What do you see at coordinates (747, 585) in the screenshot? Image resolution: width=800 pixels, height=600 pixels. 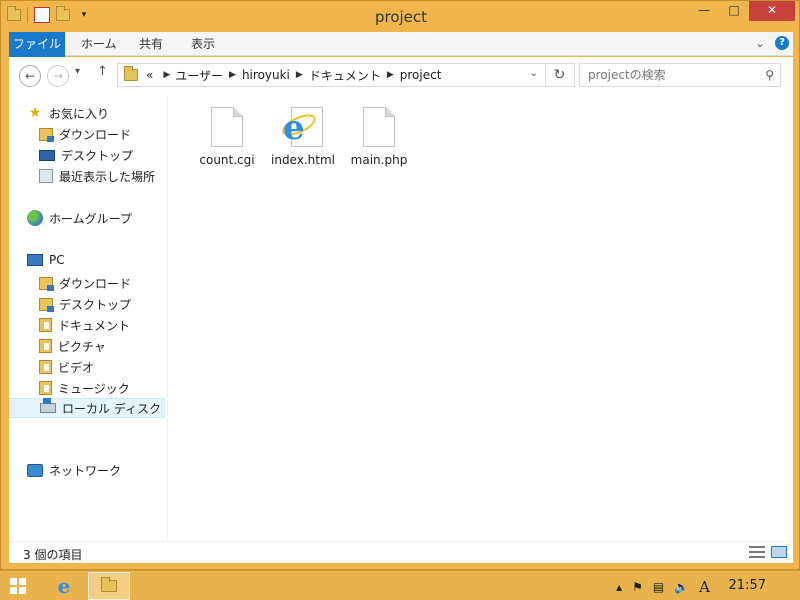 I see `clock: 21:57` at bounding box center [747, 585].